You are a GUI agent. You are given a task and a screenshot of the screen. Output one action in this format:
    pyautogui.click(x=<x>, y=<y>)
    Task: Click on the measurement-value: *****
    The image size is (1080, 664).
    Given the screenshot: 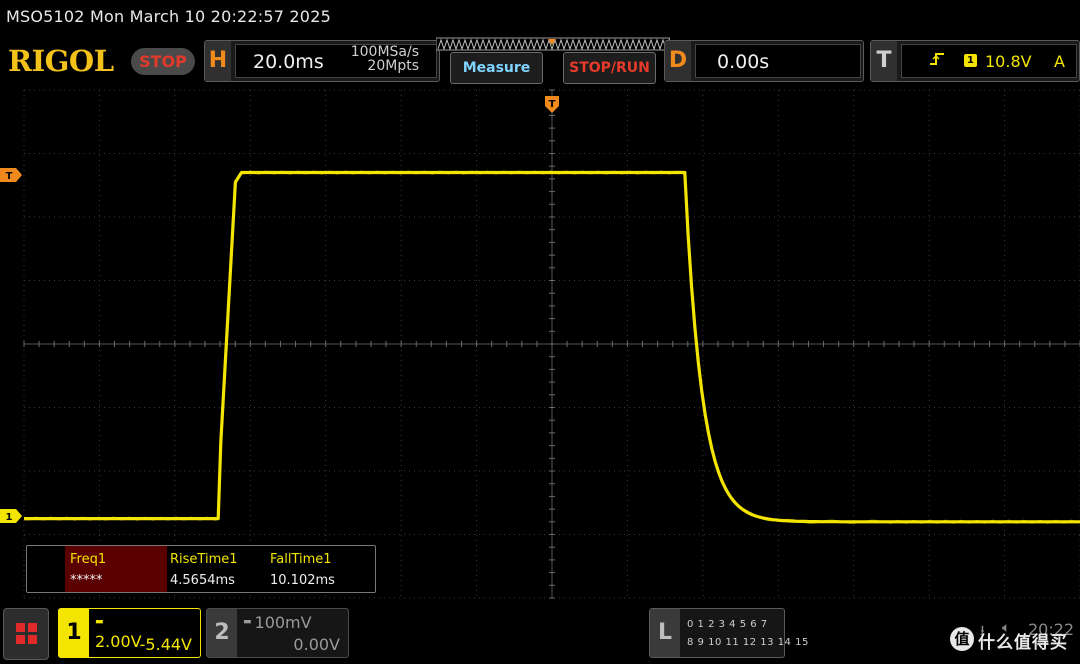 What is the action you would take?
    pyautogui.click(x=86, y=580)
    